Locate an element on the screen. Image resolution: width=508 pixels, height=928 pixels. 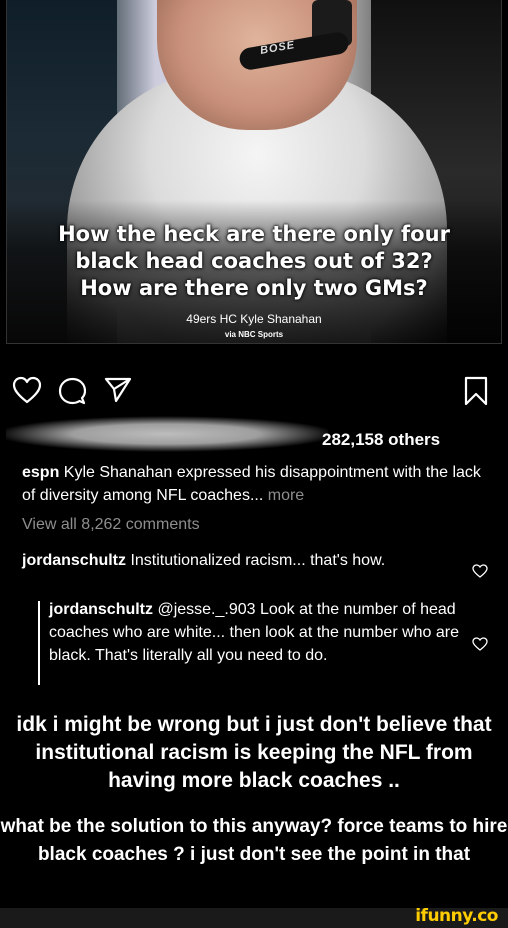
headline-line: black head coaches out of 32? is located at coordinates (254, 261).